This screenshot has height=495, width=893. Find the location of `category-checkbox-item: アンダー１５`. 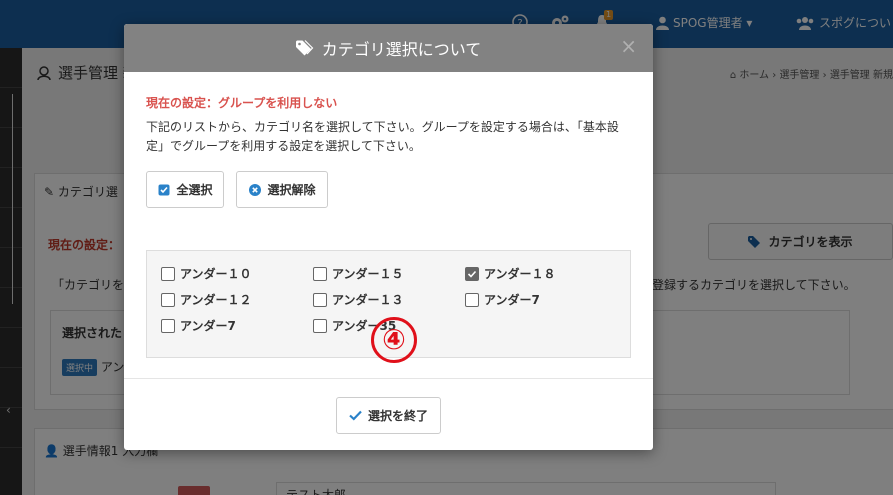

category-checkbox-item: アンダー１５ is located at coordinates (358, 273).